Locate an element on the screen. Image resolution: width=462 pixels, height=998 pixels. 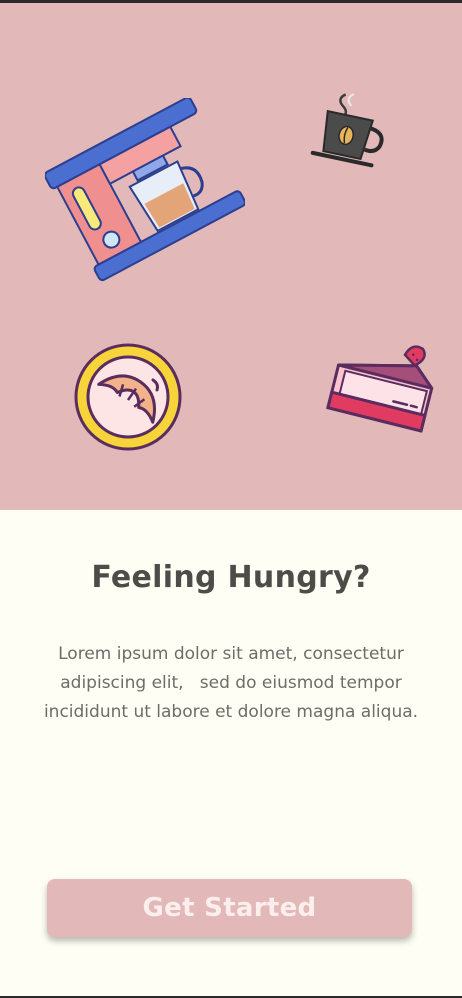
page-title: Feeling Hungry? is located at coordinates (231, 577).